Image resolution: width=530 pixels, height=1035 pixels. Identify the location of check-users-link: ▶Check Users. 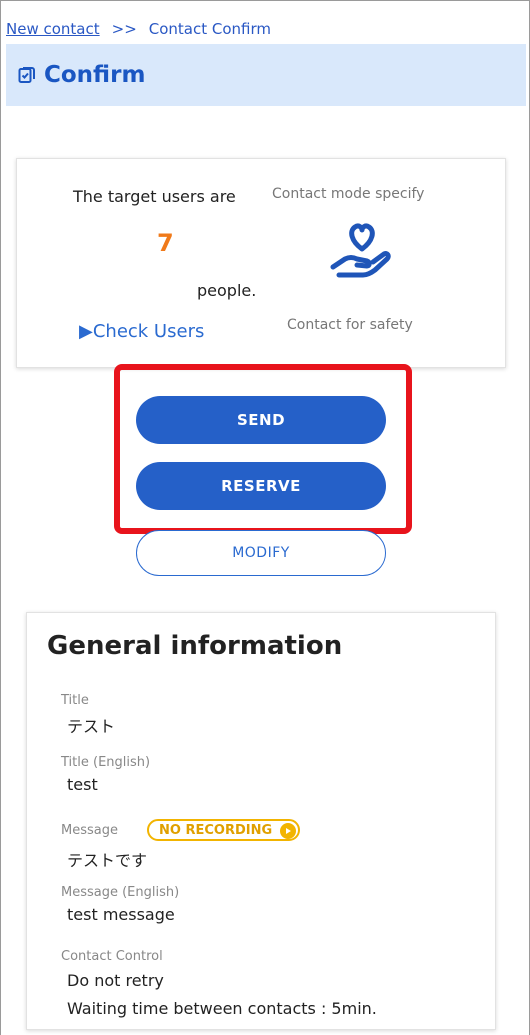
(141, 331).